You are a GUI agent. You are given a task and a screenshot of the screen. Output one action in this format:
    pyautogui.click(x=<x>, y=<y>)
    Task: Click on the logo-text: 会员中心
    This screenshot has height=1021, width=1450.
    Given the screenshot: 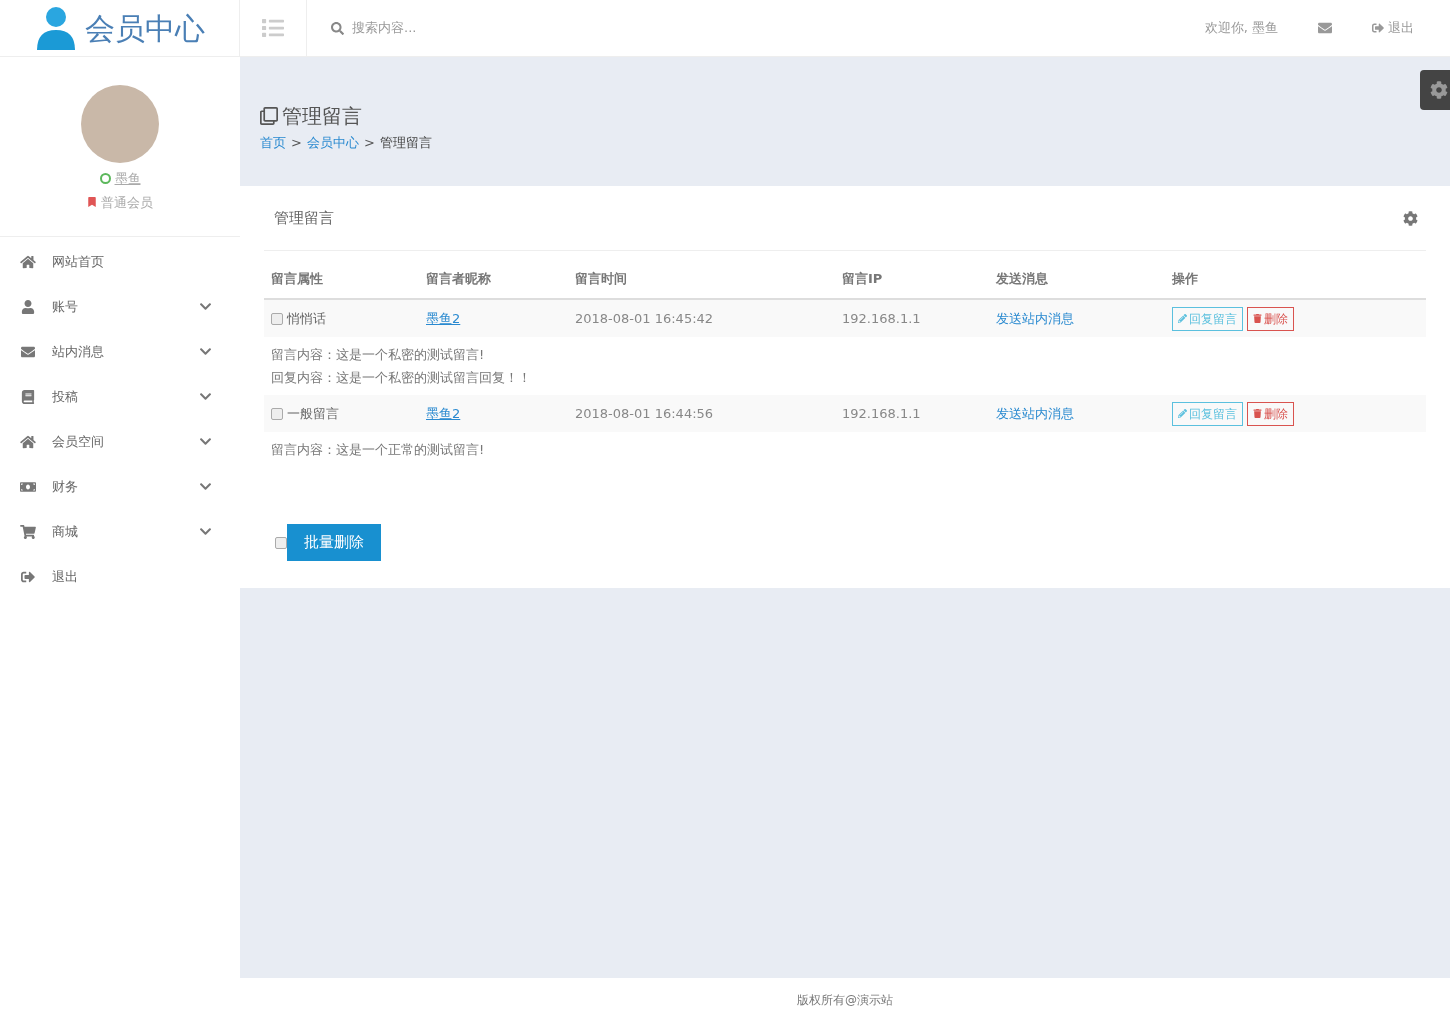 What is the action you would take?
    pyautogui.click(x=144, y=28)
    